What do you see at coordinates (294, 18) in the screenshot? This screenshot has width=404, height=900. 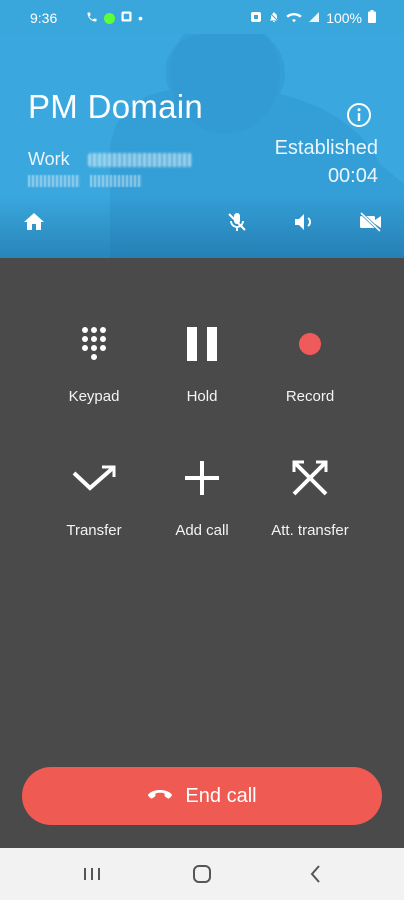 I see `wifi-icon` at bounding box center [294, 18].